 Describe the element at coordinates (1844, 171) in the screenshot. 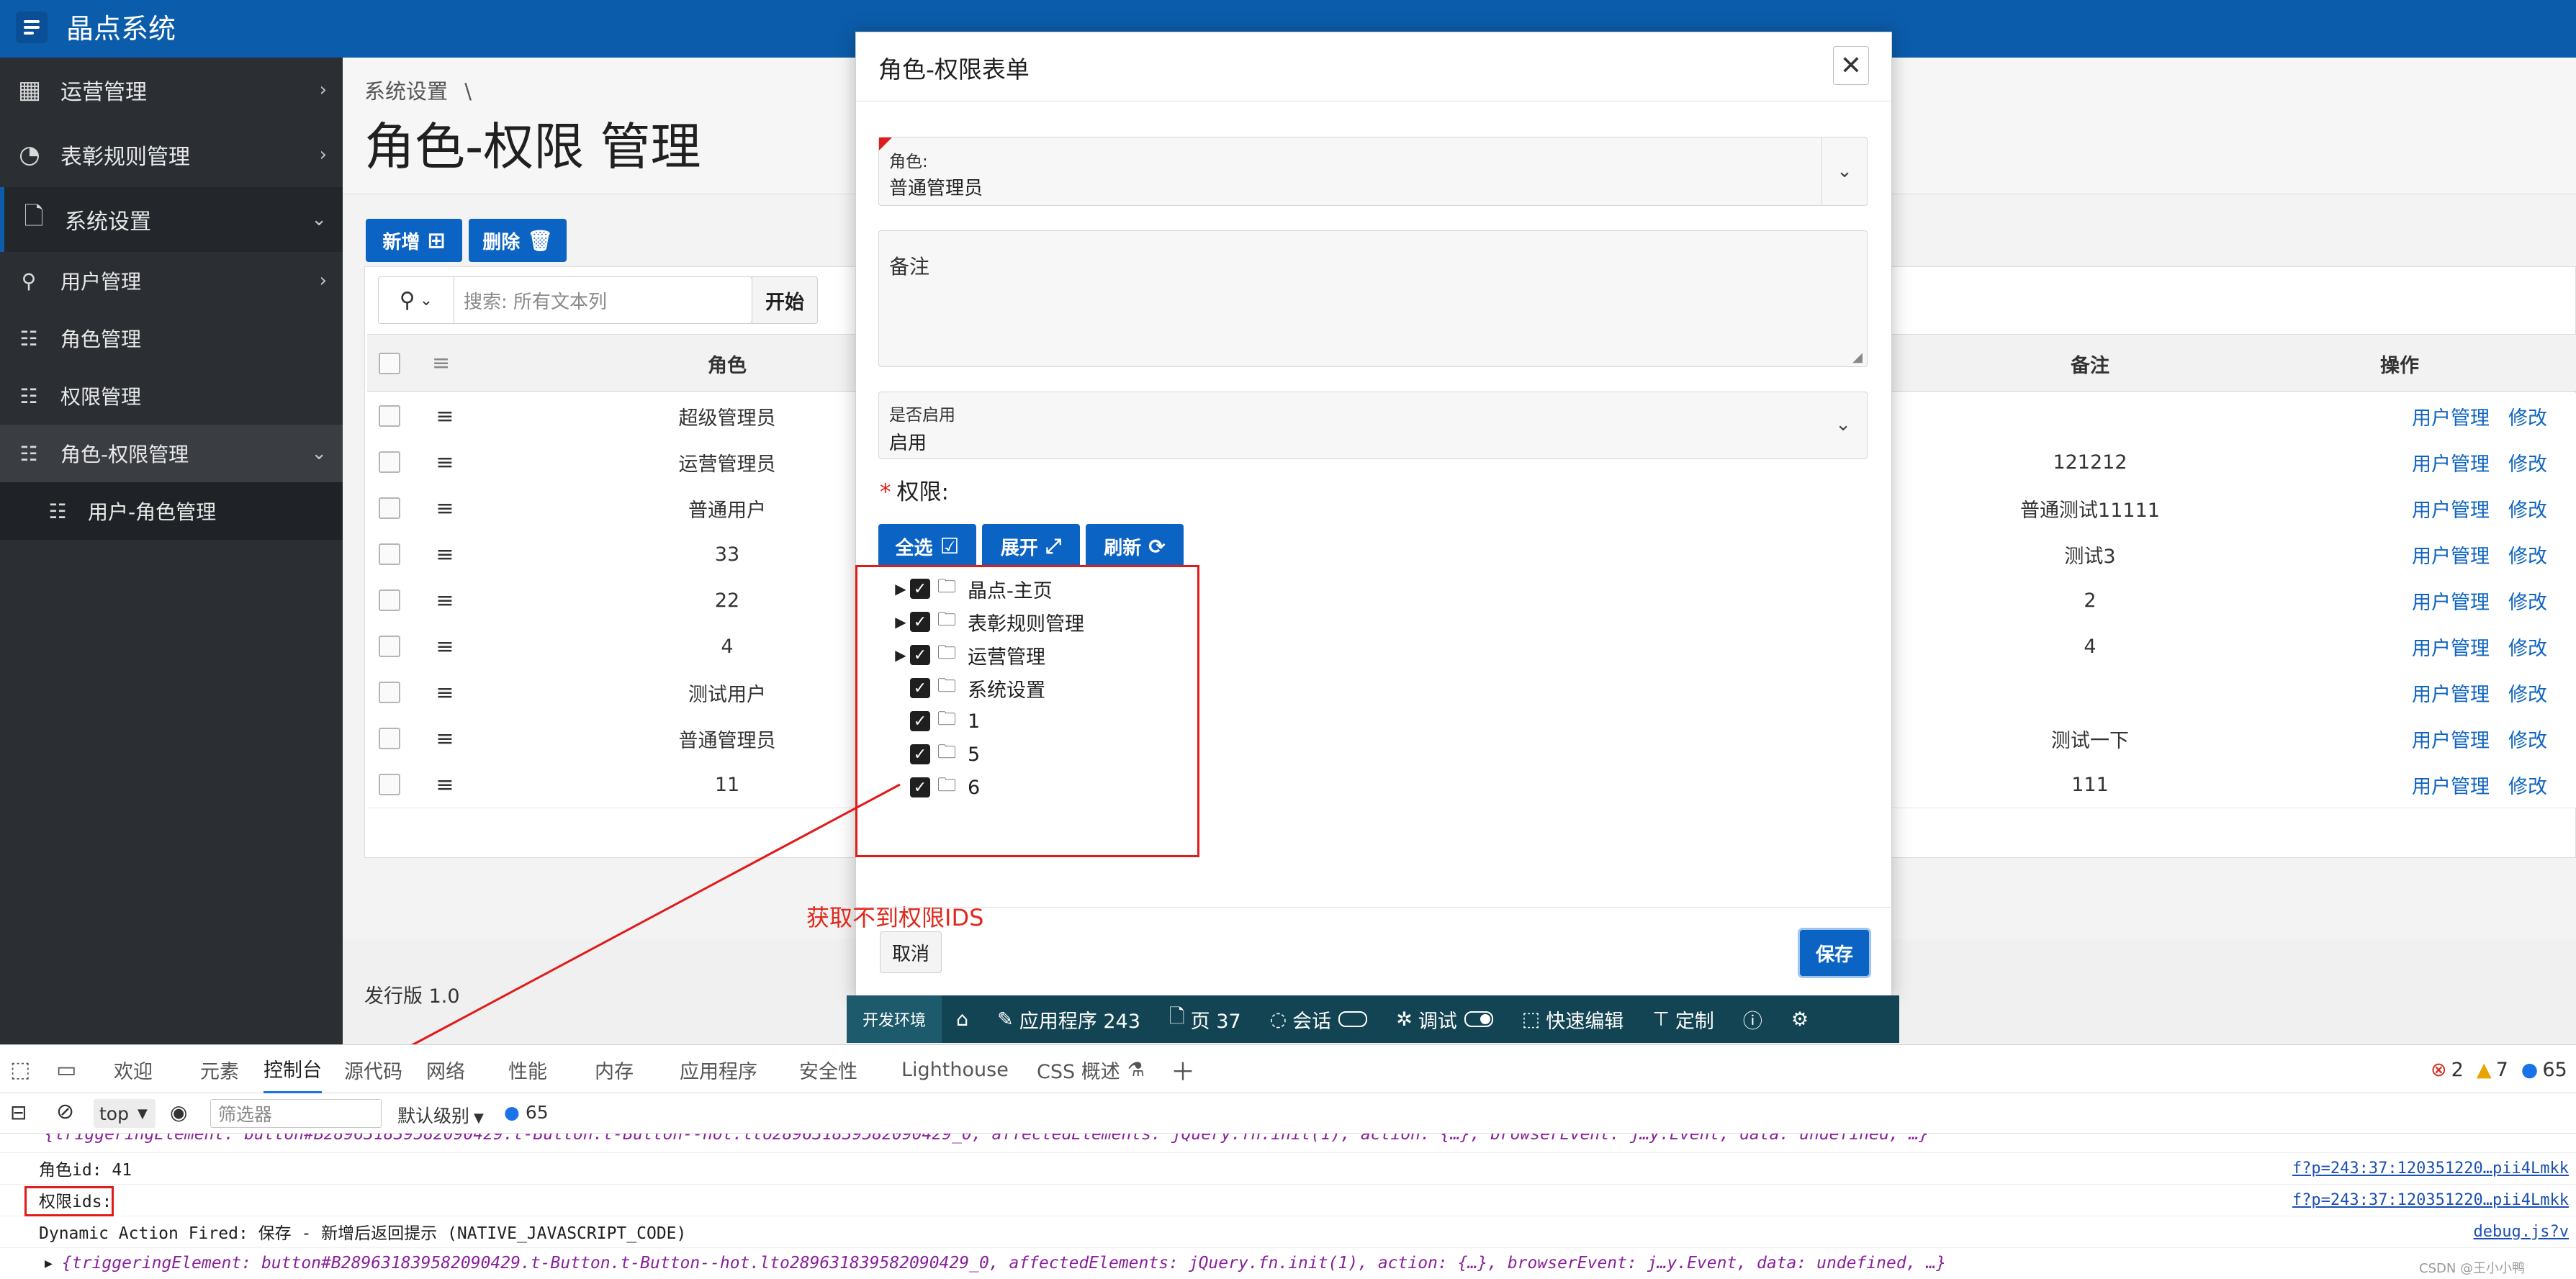

I see `chevron-down-icon: ⌄` at that location.